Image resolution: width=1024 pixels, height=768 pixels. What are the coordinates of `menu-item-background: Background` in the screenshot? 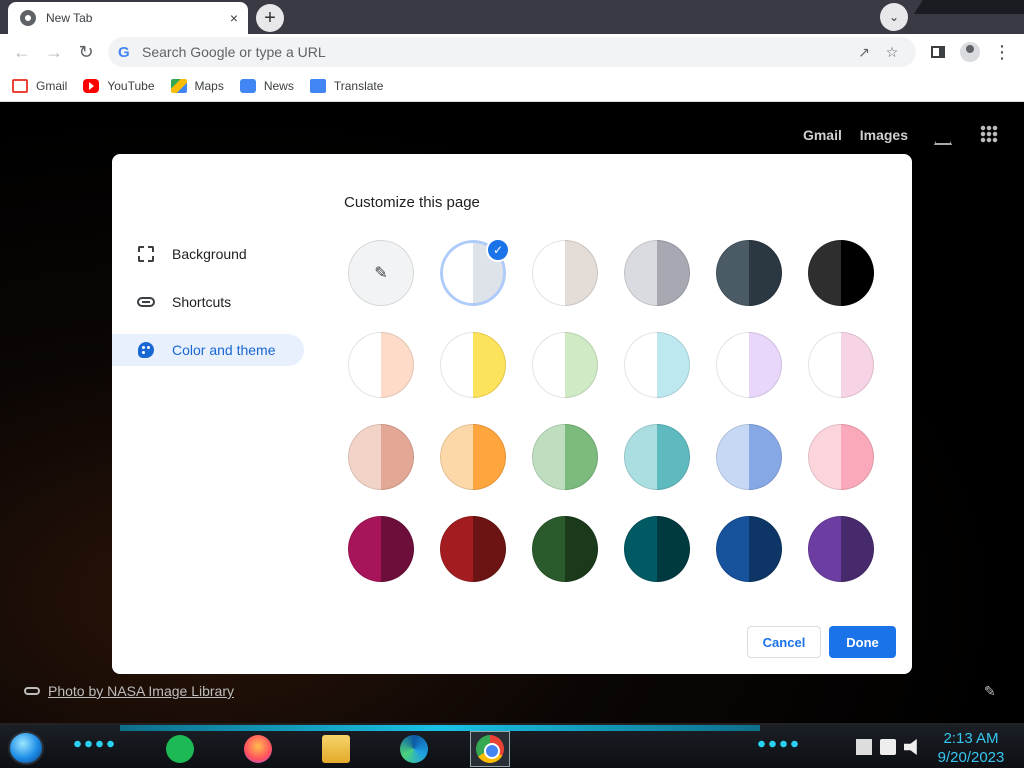 It's located at (208, 254).